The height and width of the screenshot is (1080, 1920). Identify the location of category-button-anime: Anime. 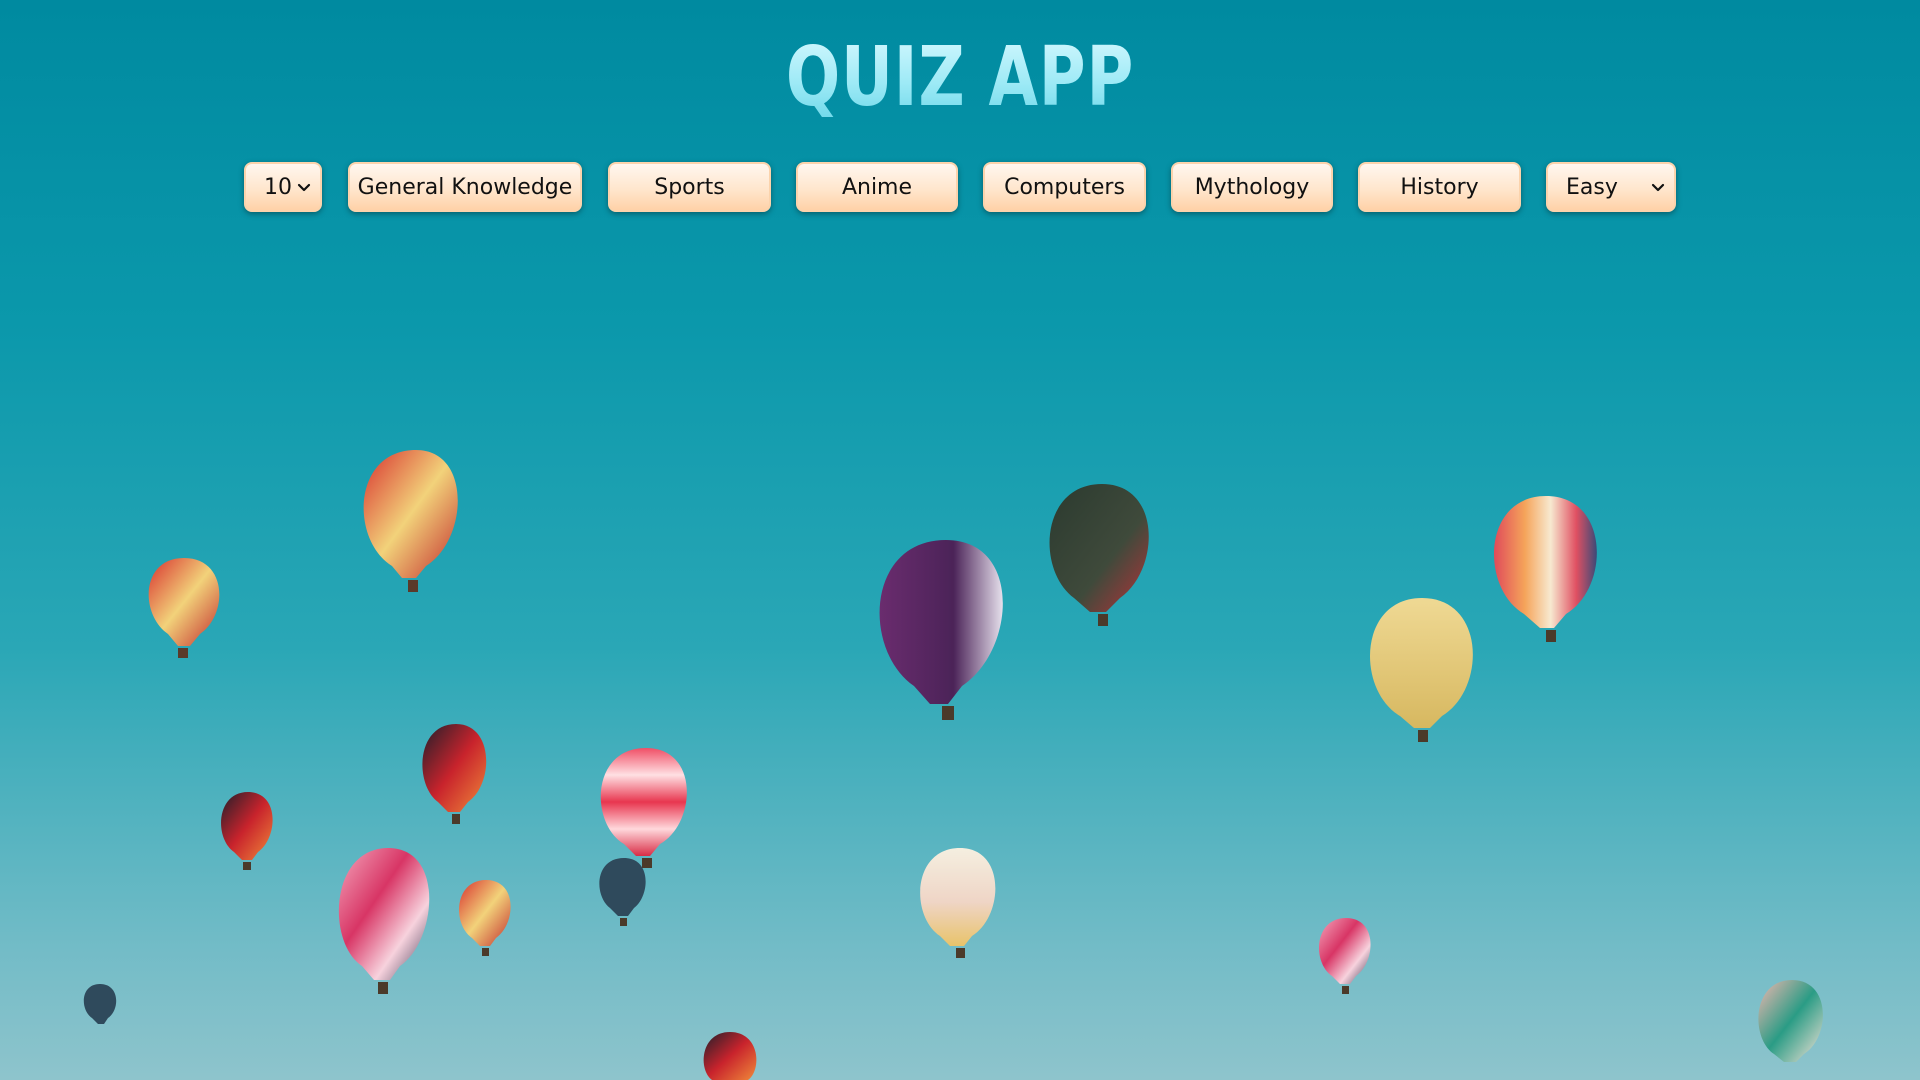
(877, 187).